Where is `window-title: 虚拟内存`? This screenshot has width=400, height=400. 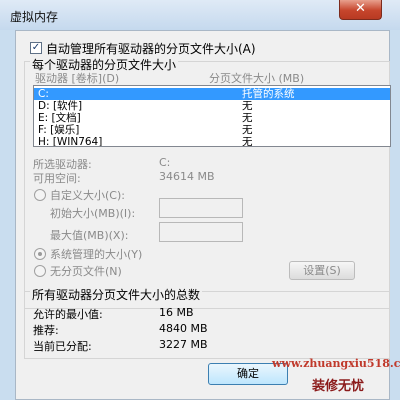 window-title: 虚拟内存 is located at coordinates (34, 17).